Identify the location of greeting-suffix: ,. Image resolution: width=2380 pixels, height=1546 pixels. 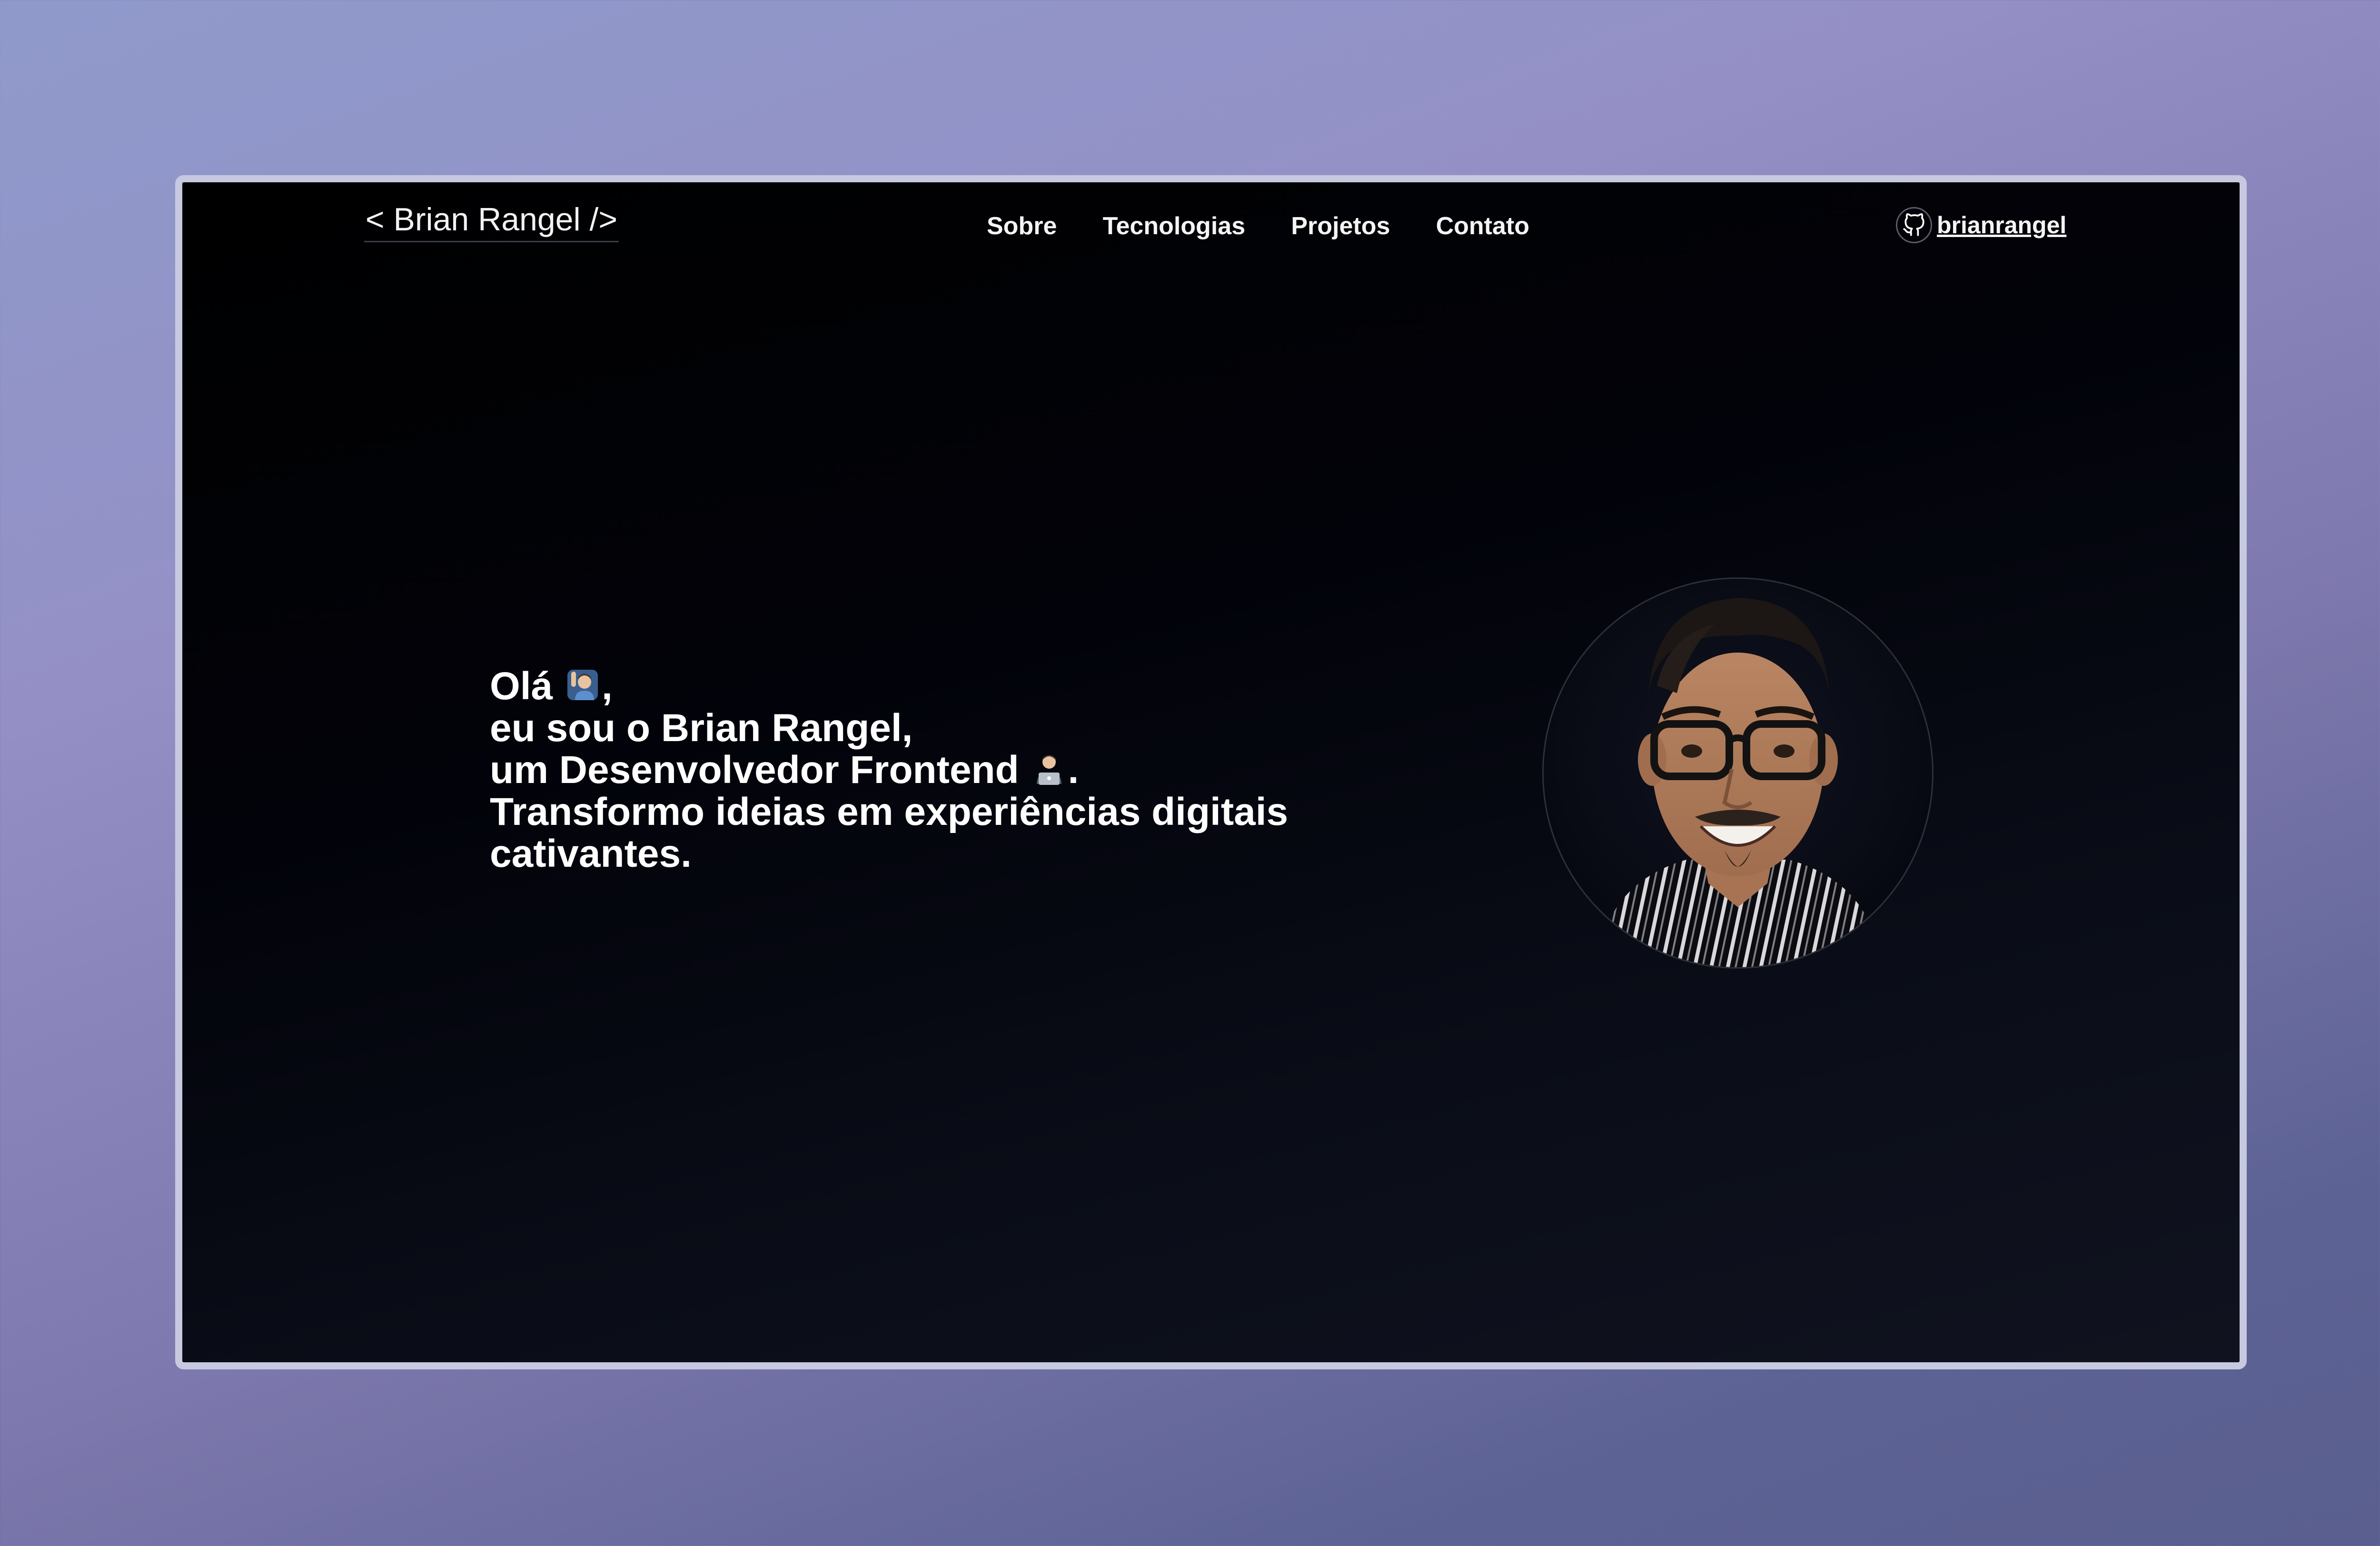
(607, 686).